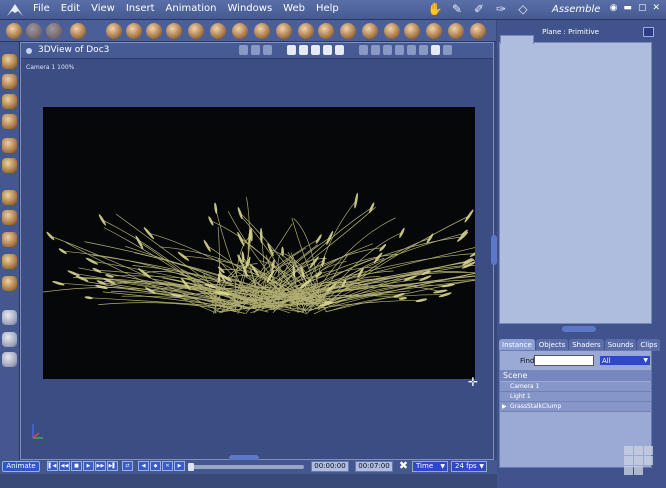 Image resolution: width=666 pixels, height=488 pixels. Describe the element at coordinates (21, 466) in the screenshot. I see `animate-button: Animate` at that location.